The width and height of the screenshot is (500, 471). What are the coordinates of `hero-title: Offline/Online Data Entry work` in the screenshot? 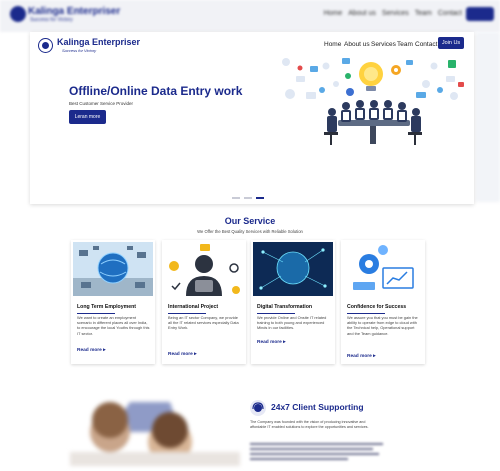 It's located at (156, 91).